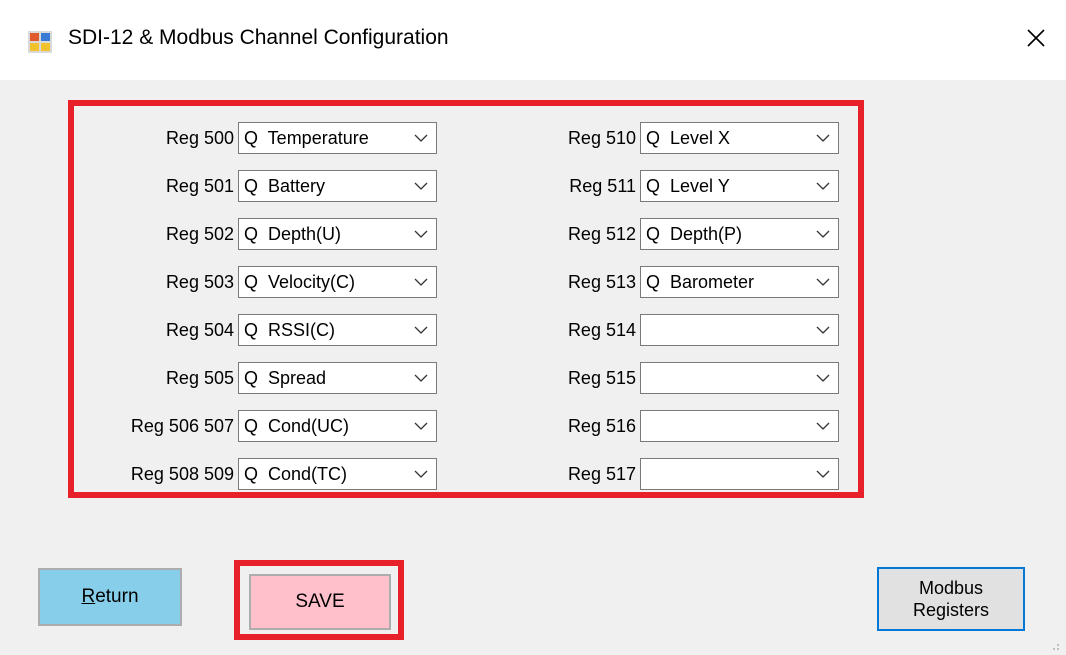 Image resolution: width=1066 pixels, height=655 pixels. What do you see at coordinates (297, 426) in the screenshot?
I see `selected-value: Q Cond(UC)` at bounding box center [297, 426].